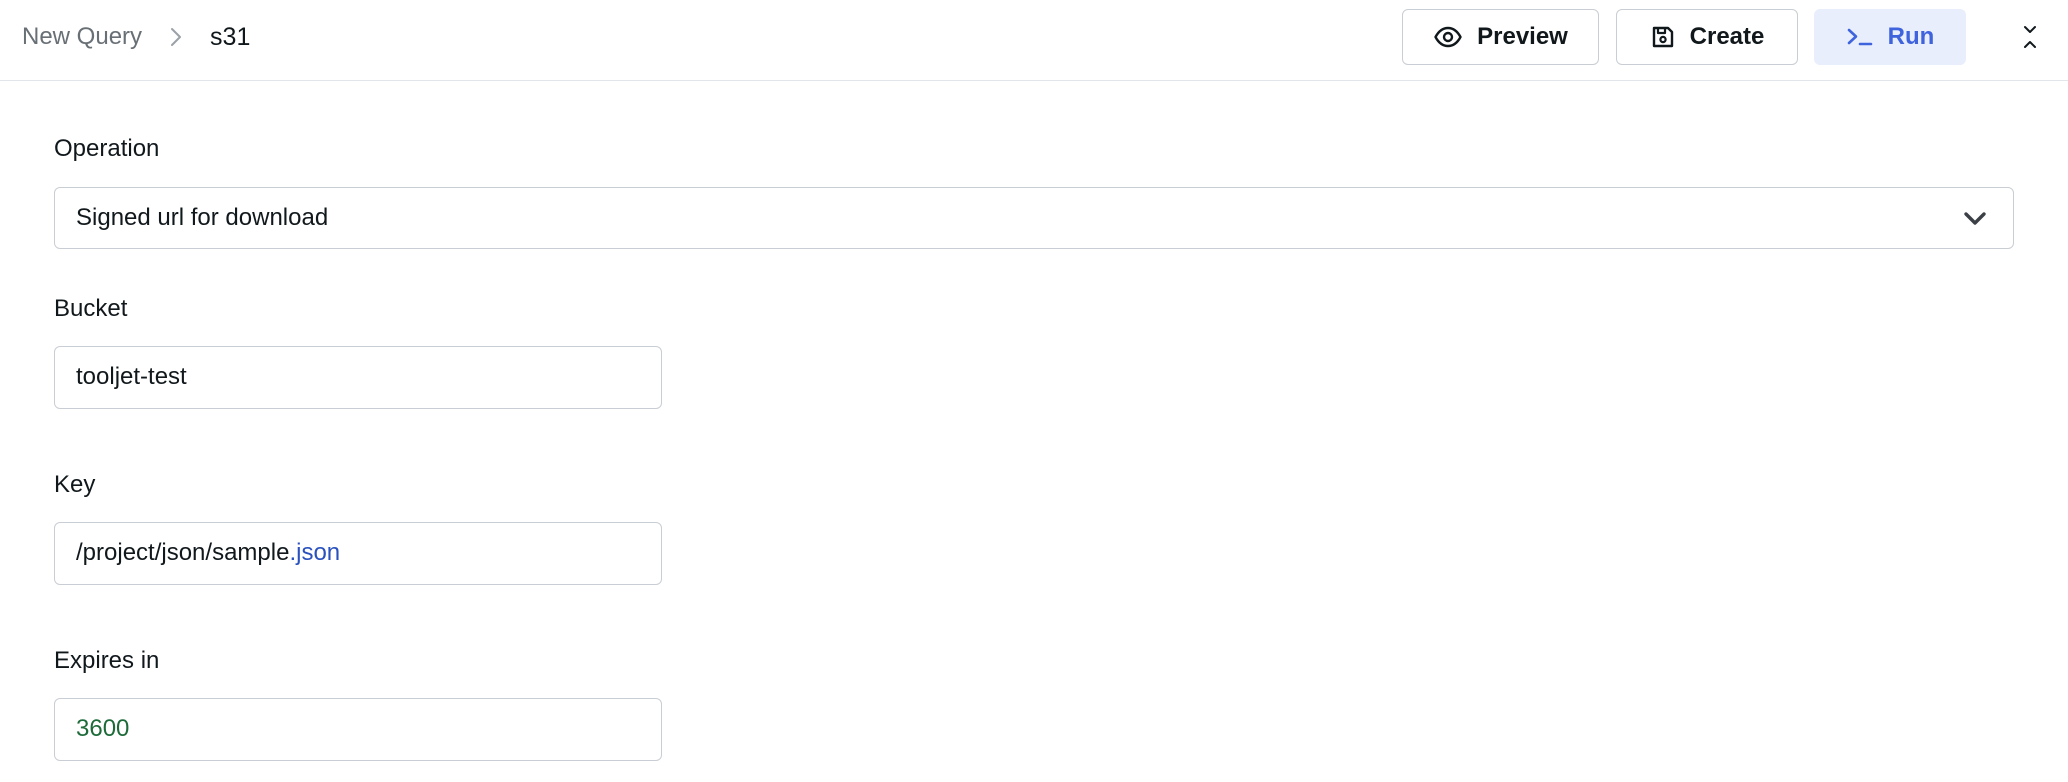 The image size is (2068, 782). Describe the element at coordinates (1860, 37) in the screenshot. I see `terminal-icon` at that location.